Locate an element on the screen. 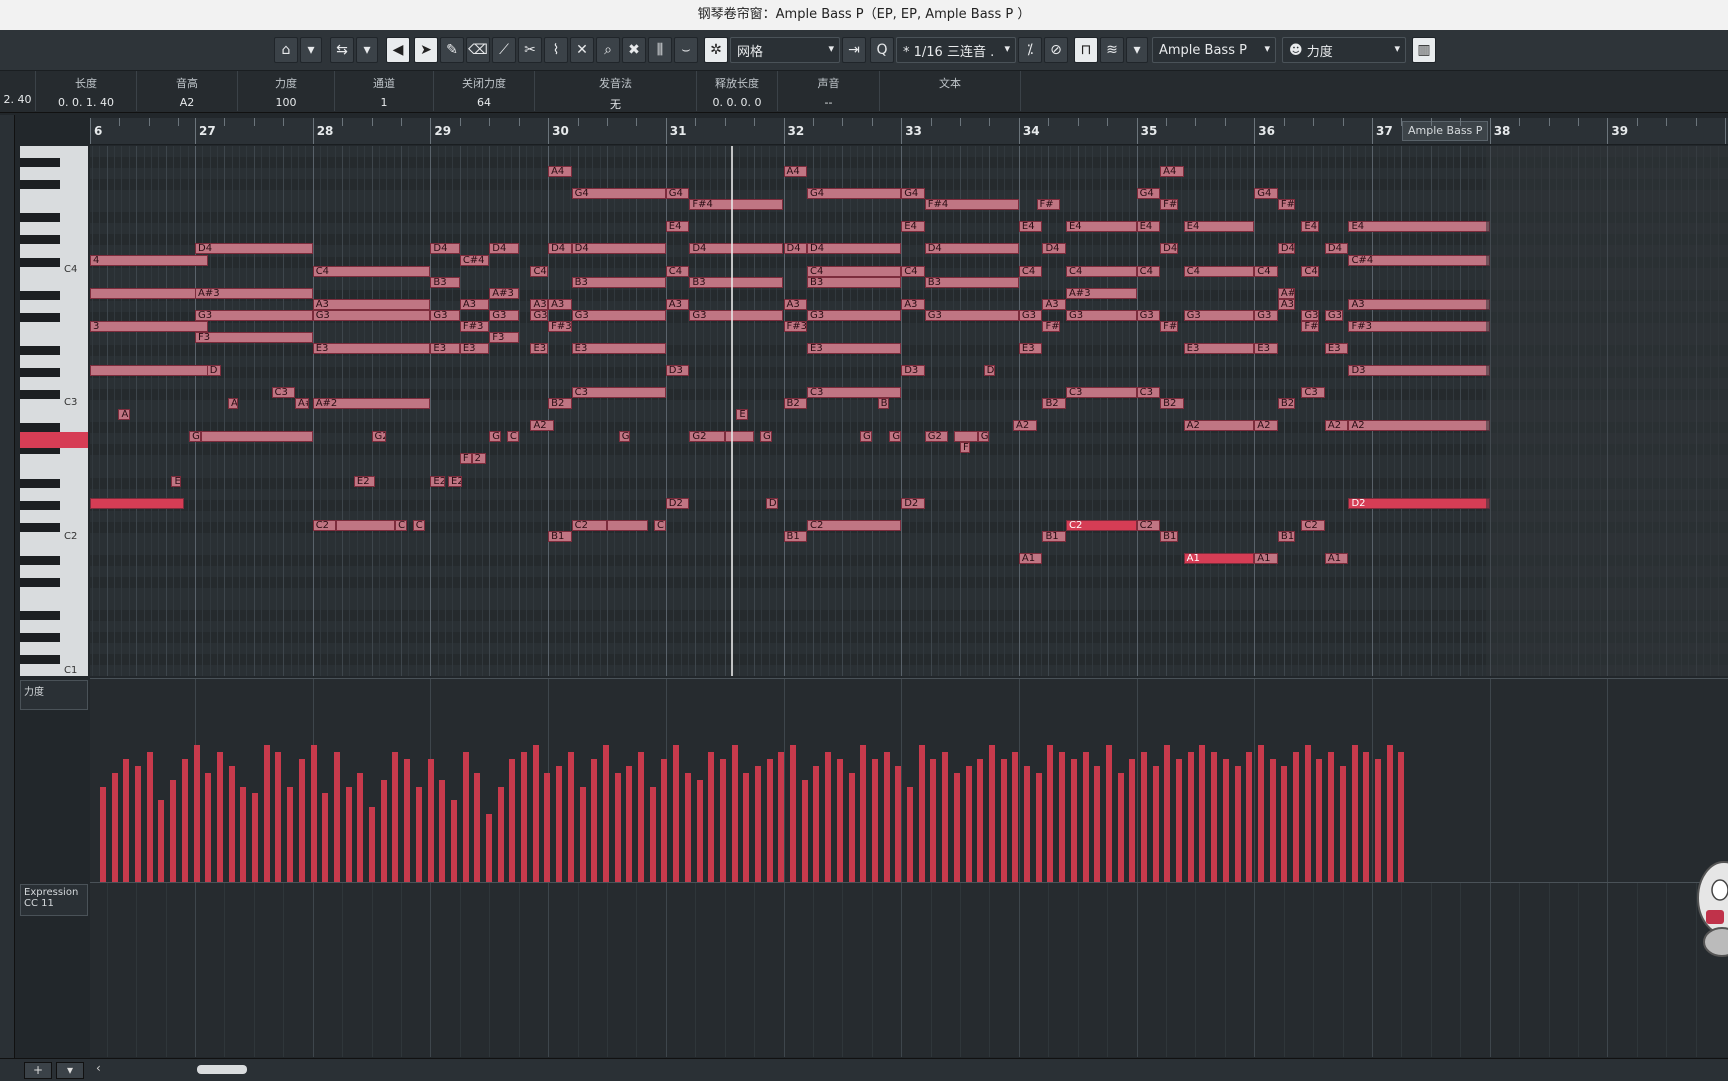 This screenshot has height=1081, width=1728. info-channel: 通道 1 is located at coordinates (384, 91).